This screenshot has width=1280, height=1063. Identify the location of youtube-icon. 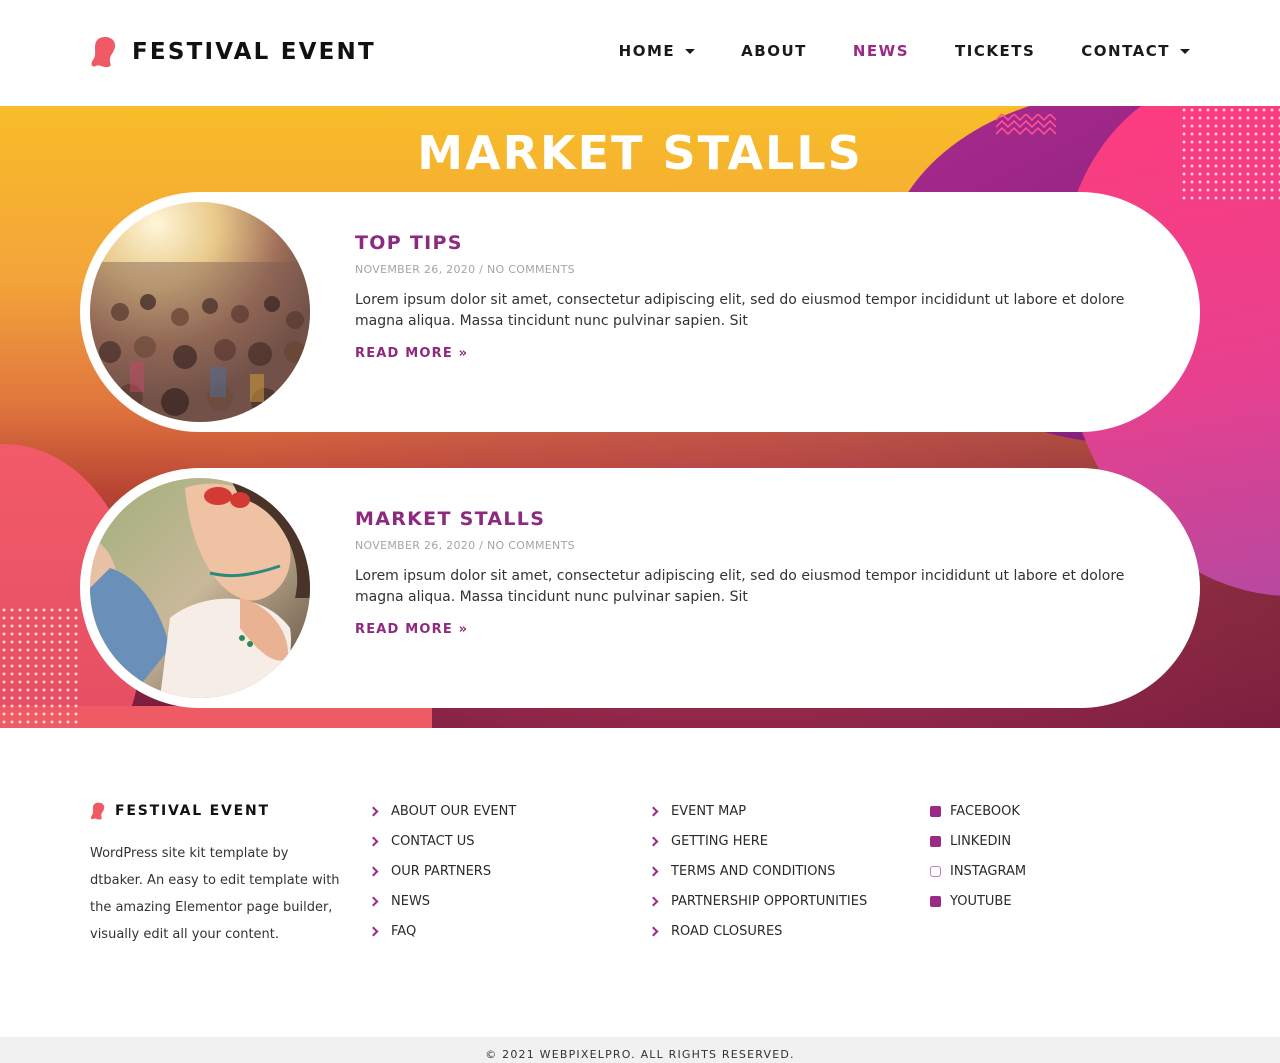
(935, 901).